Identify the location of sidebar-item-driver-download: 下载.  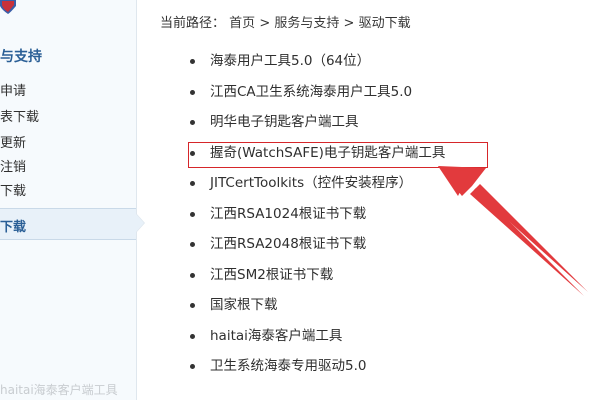
(68, 224).